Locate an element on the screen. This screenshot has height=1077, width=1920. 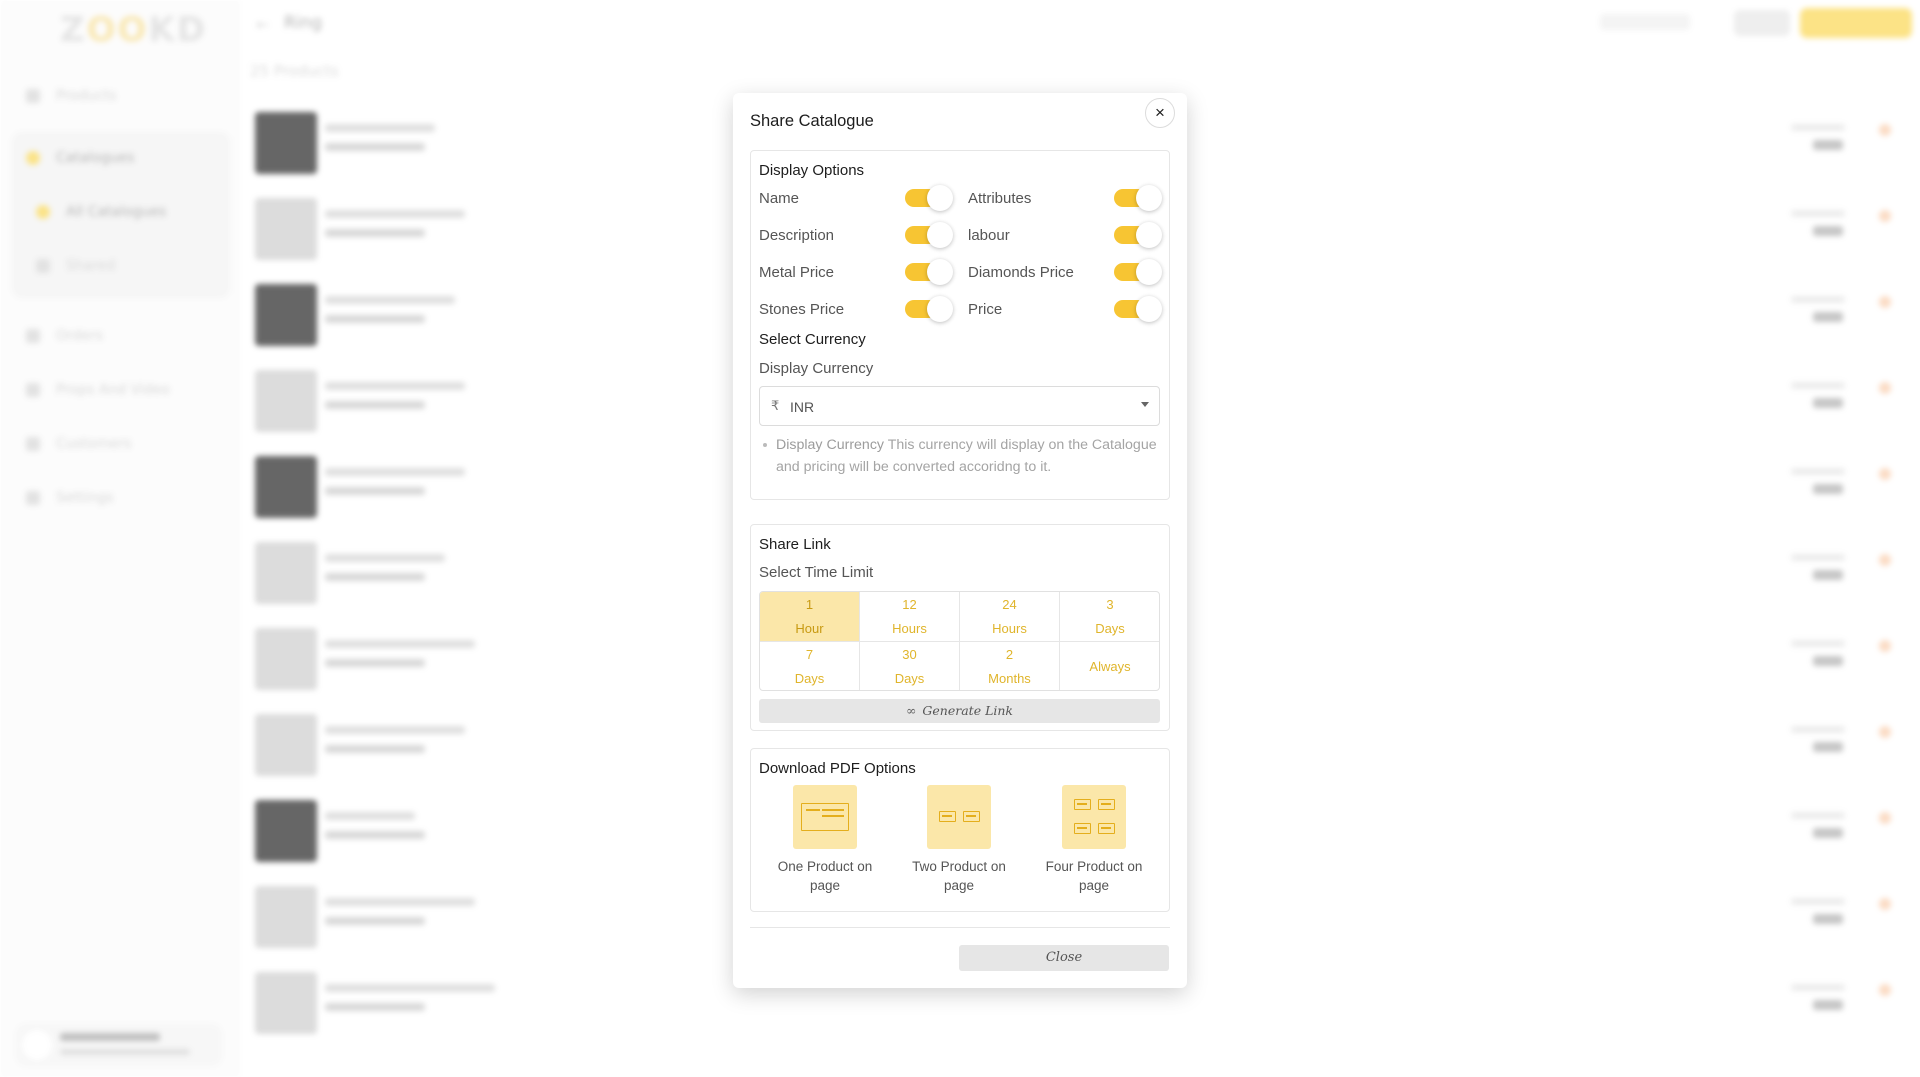
one-product-layout-icon is located at coordinates (825, 817).